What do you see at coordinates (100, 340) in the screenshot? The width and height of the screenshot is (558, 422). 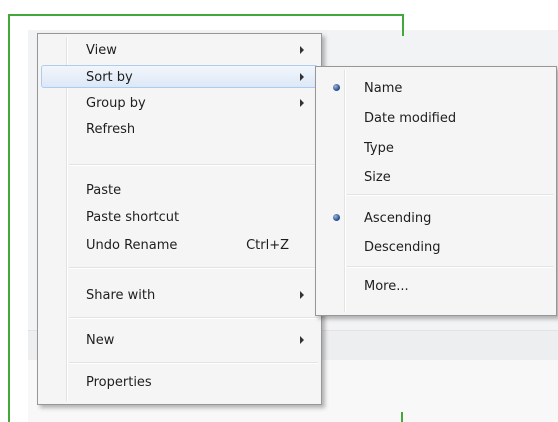 I see `menu-item-label: New` at bounding box center [100, 340].